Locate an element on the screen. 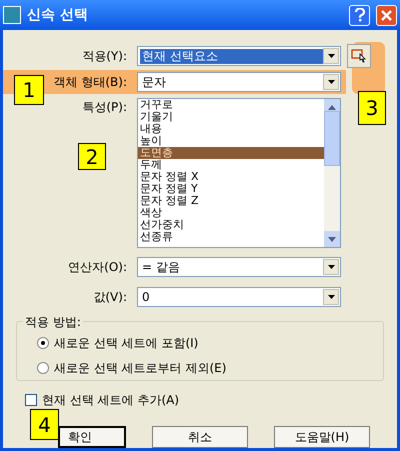 Image resolution: width=400 pixels, height=451 pixels. radio-option: 새로운 선택 세트에 포함(I) is located at coordinates (210, 343).